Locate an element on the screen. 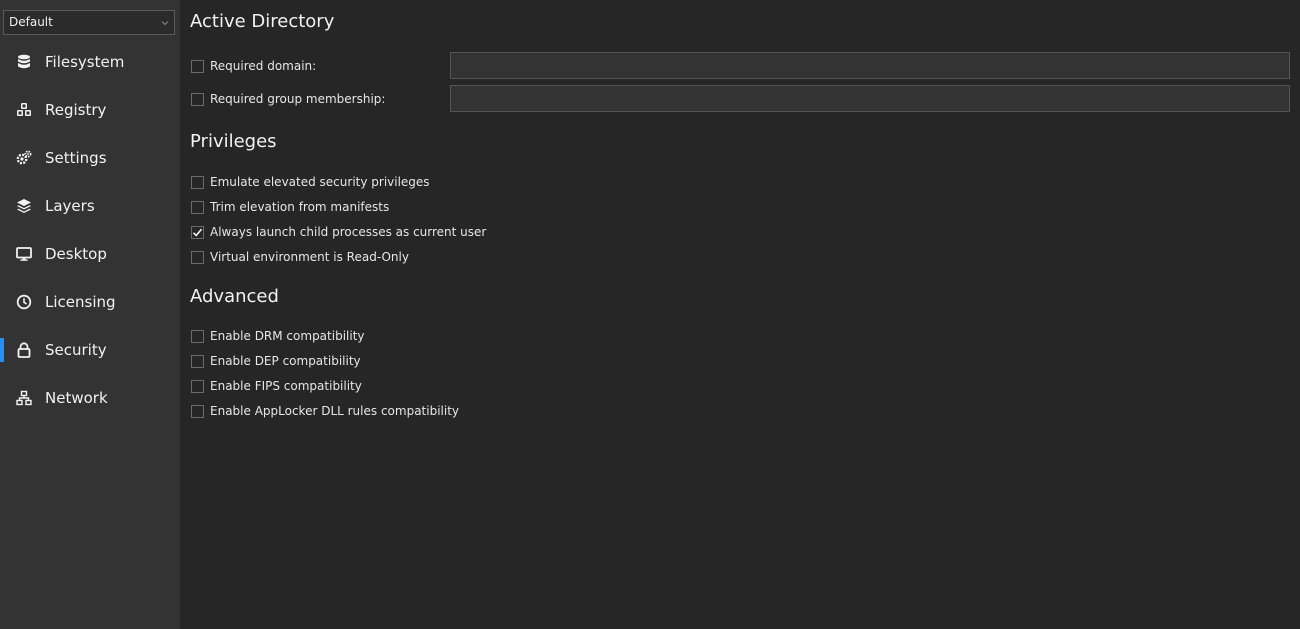 Image resolution: width=1300 pixels, height=629 pixels. trim-elevation-checkbox is located at coordinates (197, 207).